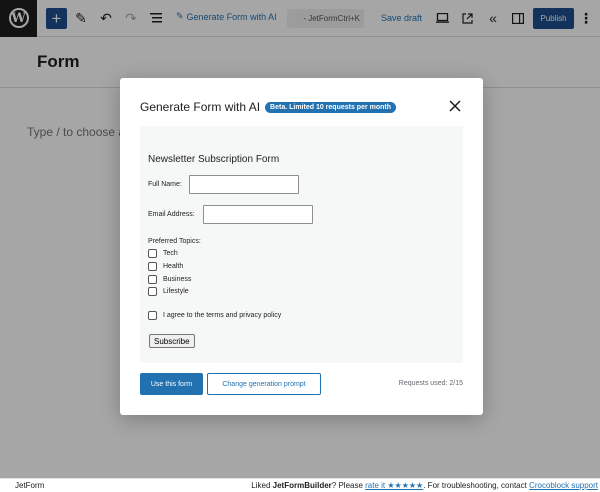  What do you see at coordinates (171, 384) in the screenshot?
I see `use-this-form-button: Use this form` at bounding box center [171, 384].